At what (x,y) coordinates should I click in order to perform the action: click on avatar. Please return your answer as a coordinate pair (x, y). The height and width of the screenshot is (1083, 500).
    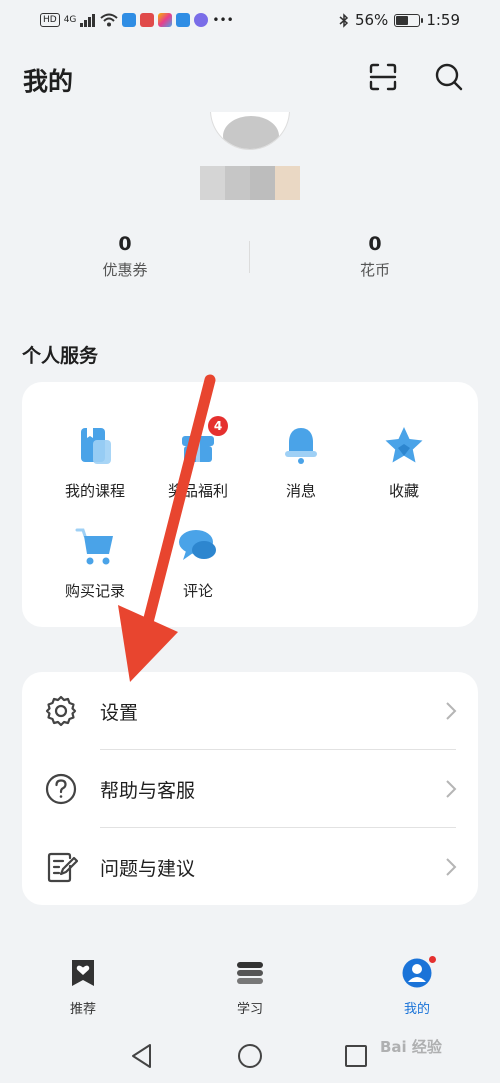
    Looking at the image, I should click on (250, 131).